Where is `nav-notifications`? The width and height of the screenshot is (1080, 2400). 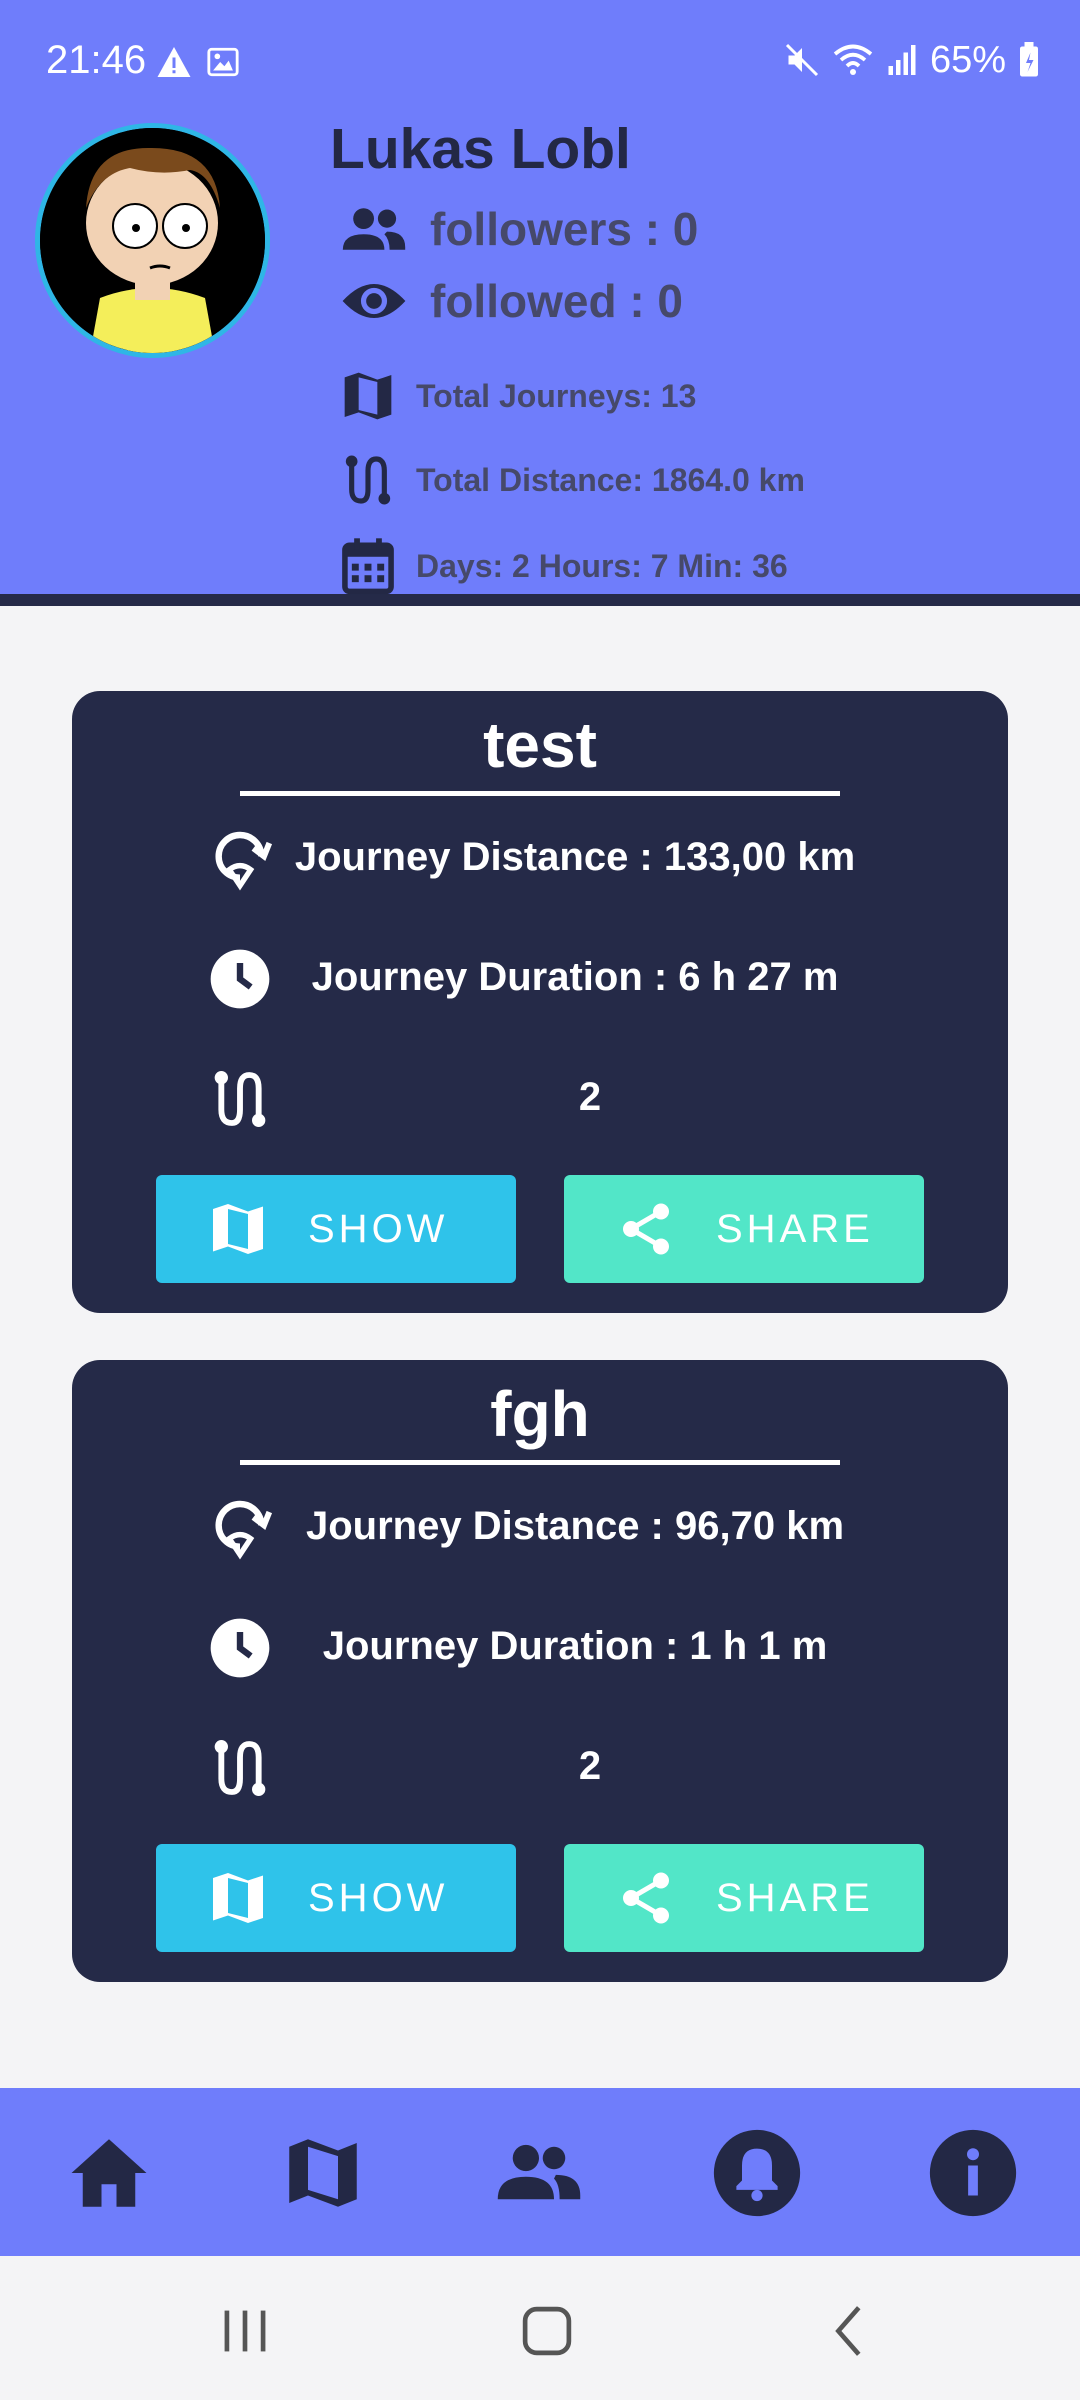
nav-notifications is located at coordinates (757, 2173).